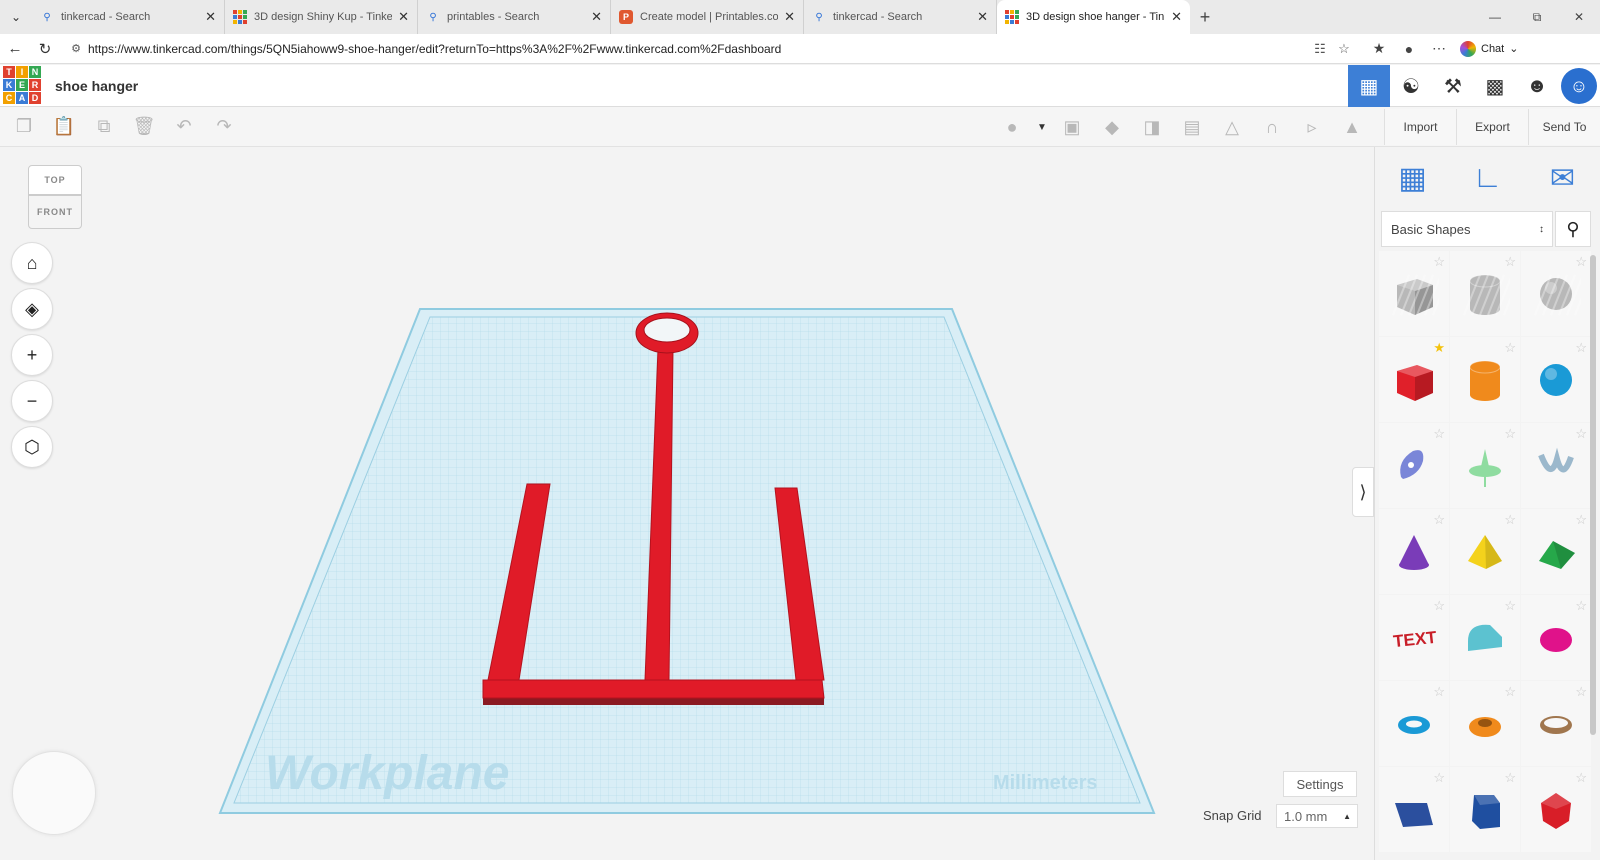 This screenshot has height=860, width=1600. What do you see at coordinates (321, 17) in the screenshot?
I see `browser-tab: 3D design Shiny Kup - Tinkercad ✕` at bounding box center [321, 17].